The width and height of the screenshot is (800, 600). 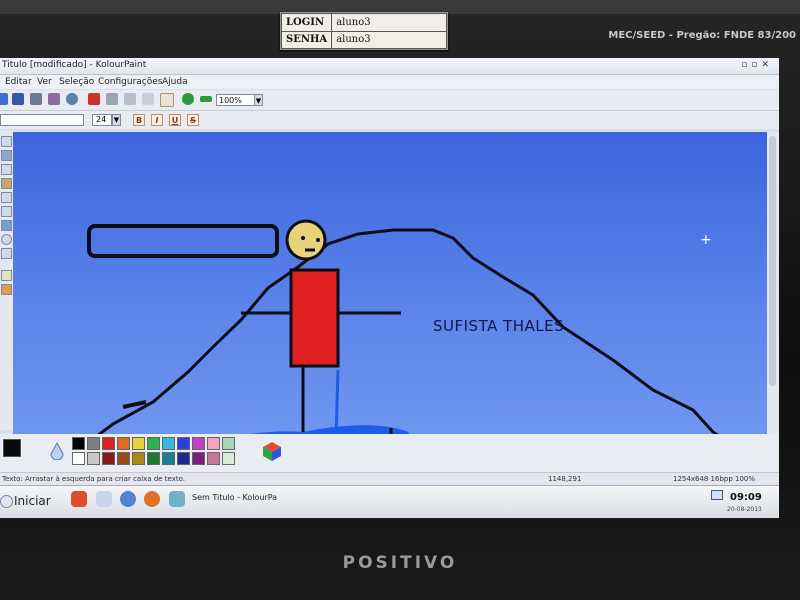 I want to click on messenger-icon, so click(x=177, y=499).